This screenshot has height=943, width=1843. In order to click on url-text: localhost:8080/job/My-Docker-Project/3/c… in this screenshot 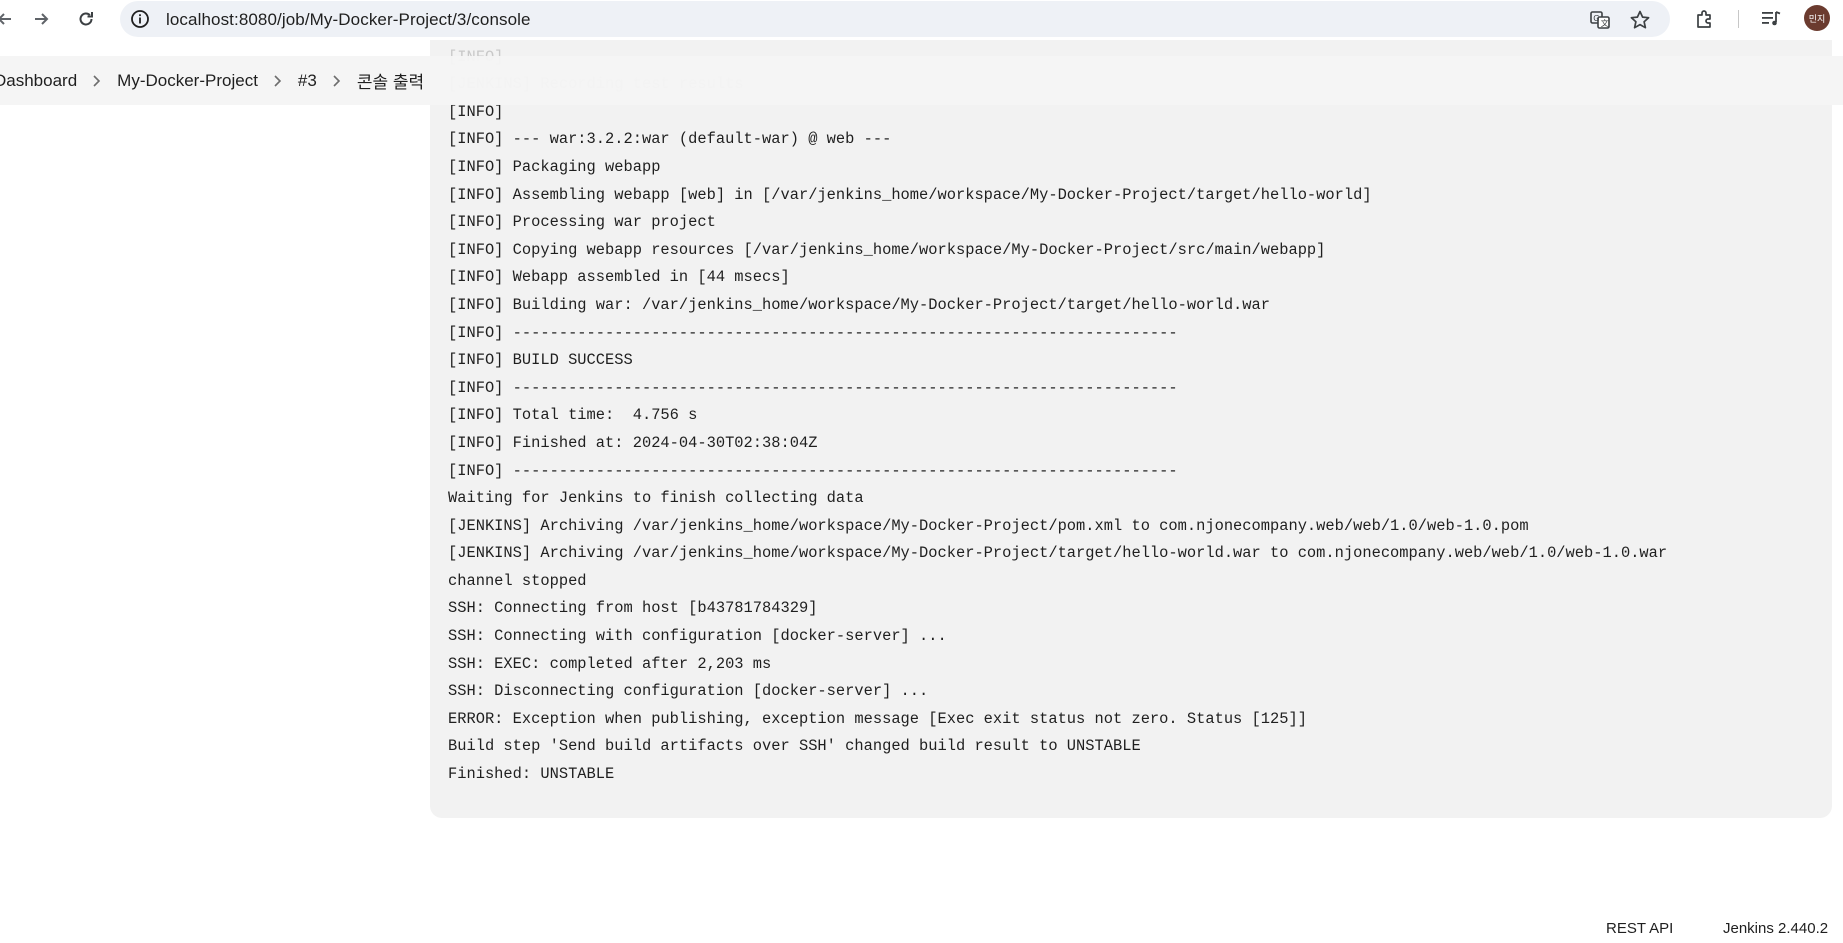, I will do `click(348, 20)`.